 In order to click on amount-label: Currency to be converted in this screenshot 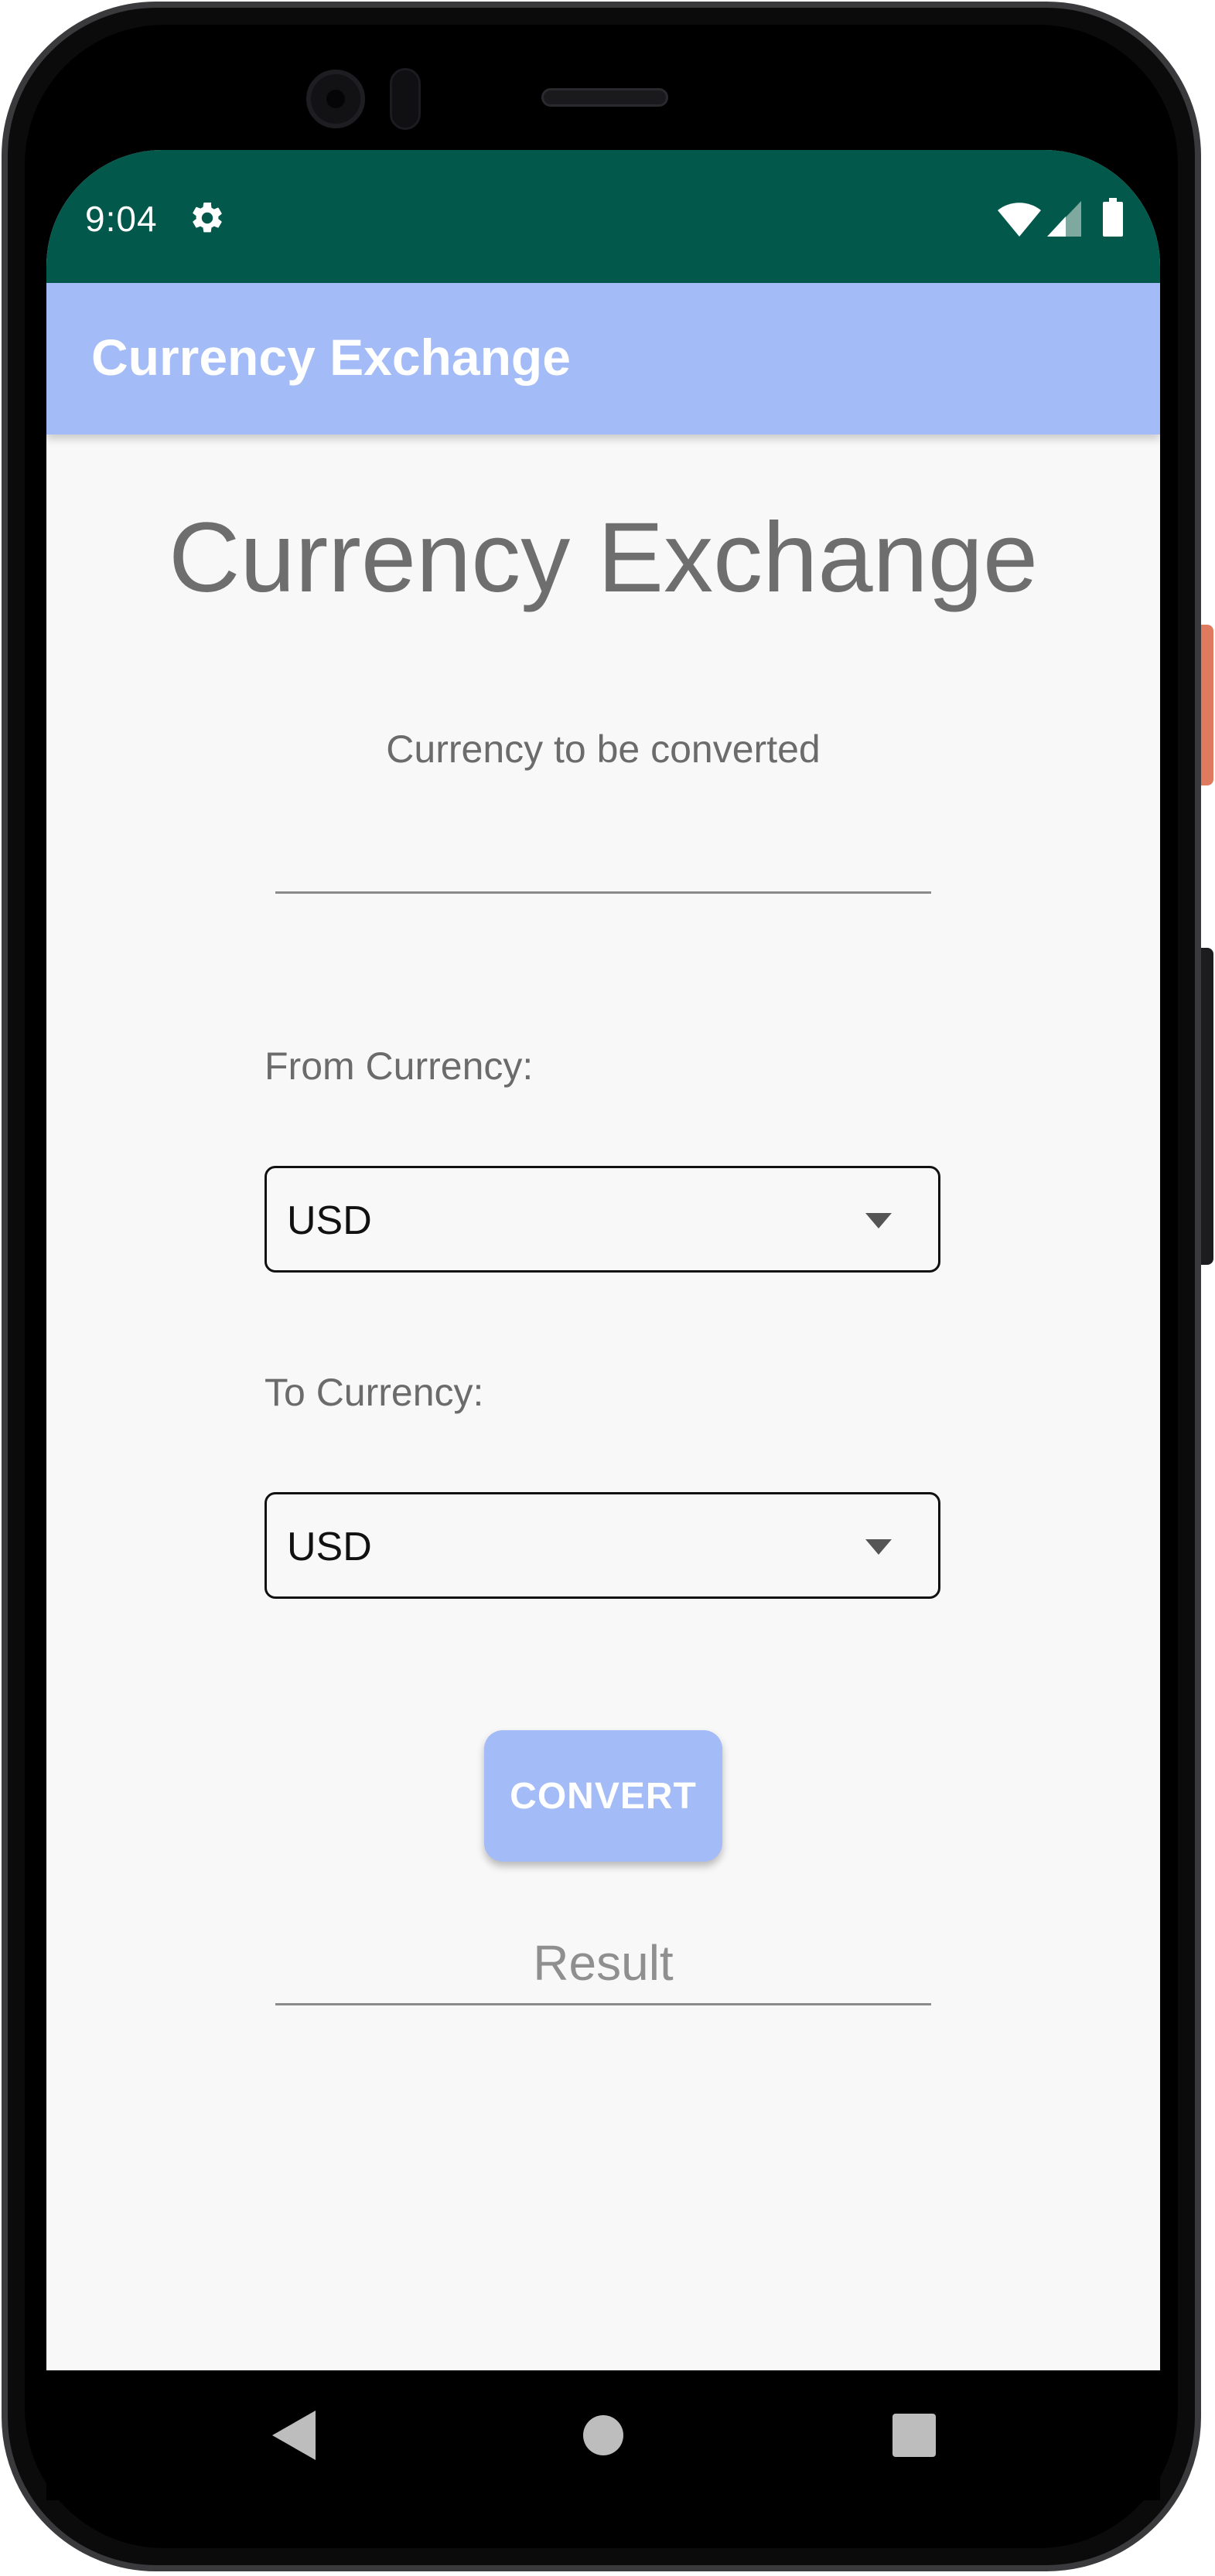, I will do `click(603, 749)`.